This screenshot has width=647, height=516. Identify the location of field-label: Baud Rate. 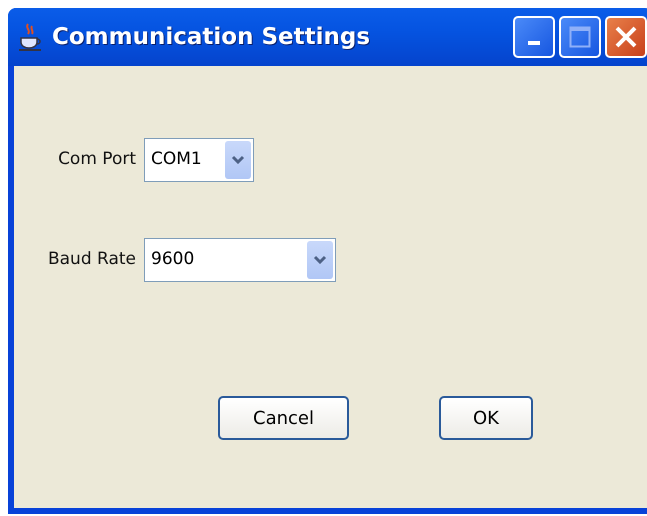
(91, 260).